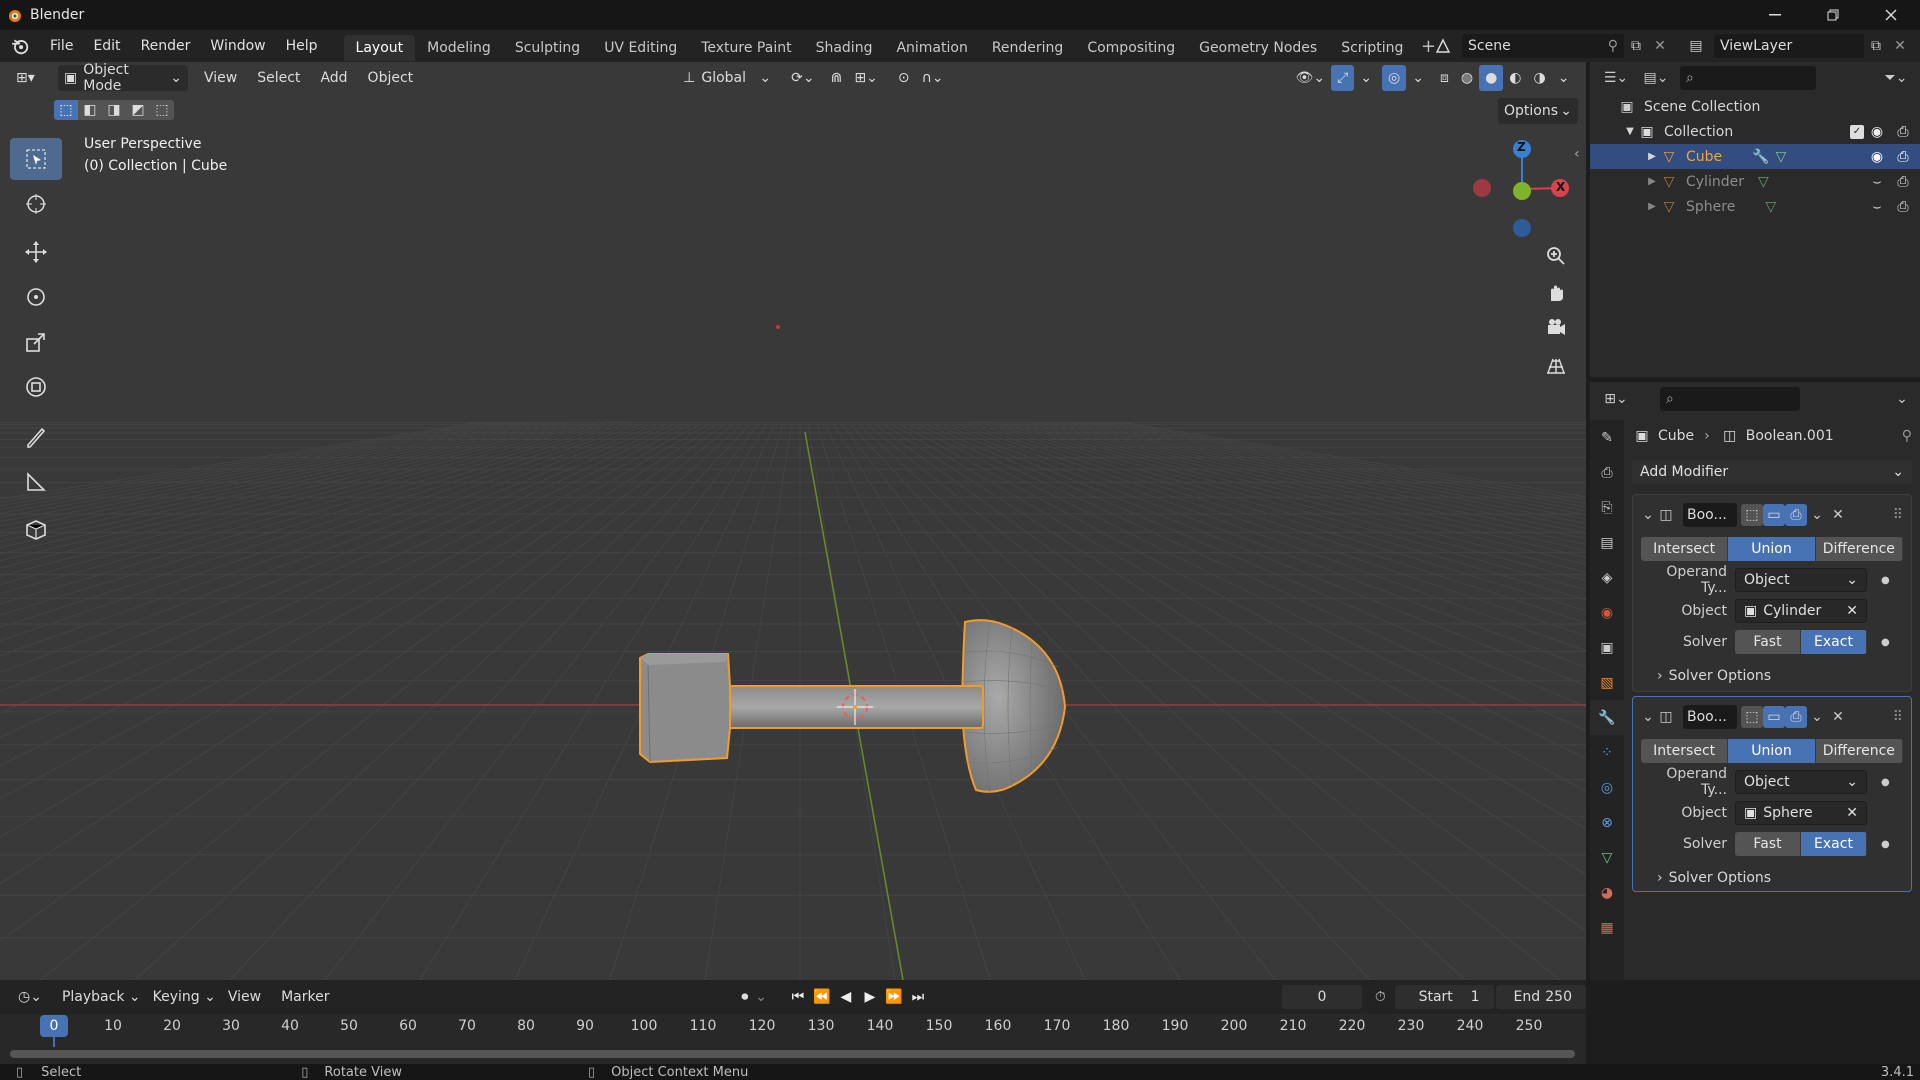 The width and height of the screenshot is (1920, 1080). What do you see at coordinates (1768, 844) in the screenshot?
I see `solver-fast-button: Fast` at bounding box center [1768, 844].